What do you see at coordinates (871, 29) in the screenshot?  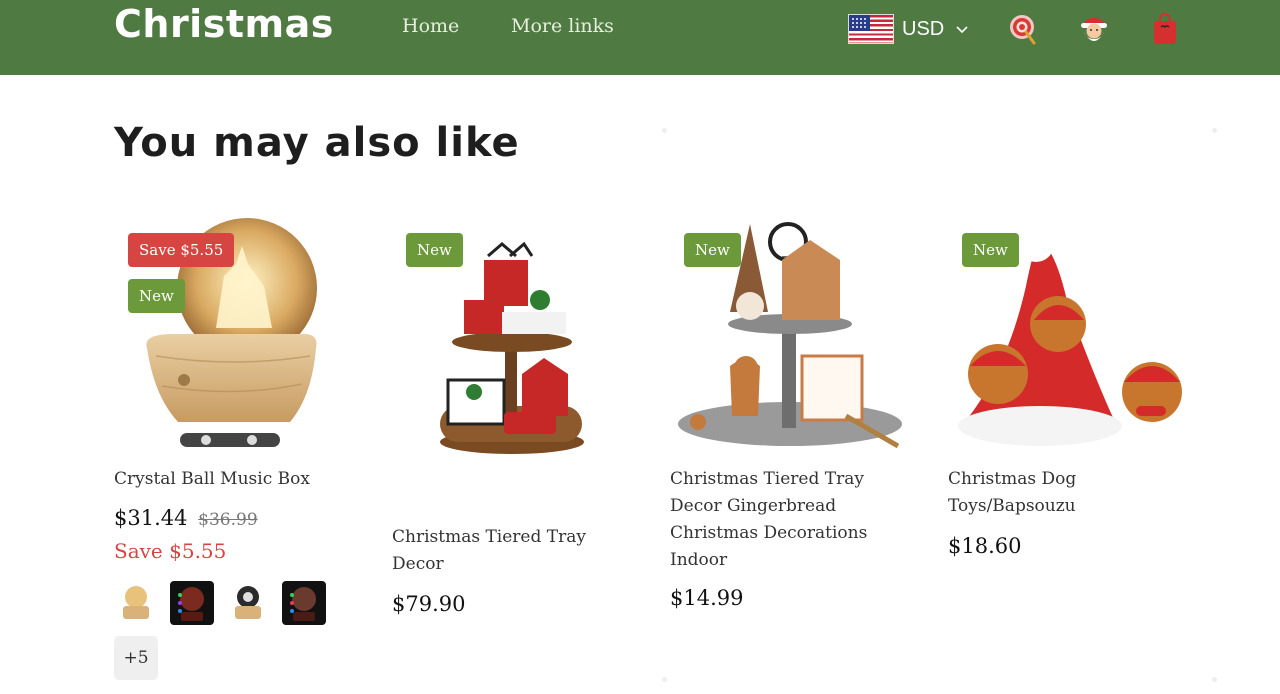 I see `us-flag-icon` at bounding box center [871, 29].